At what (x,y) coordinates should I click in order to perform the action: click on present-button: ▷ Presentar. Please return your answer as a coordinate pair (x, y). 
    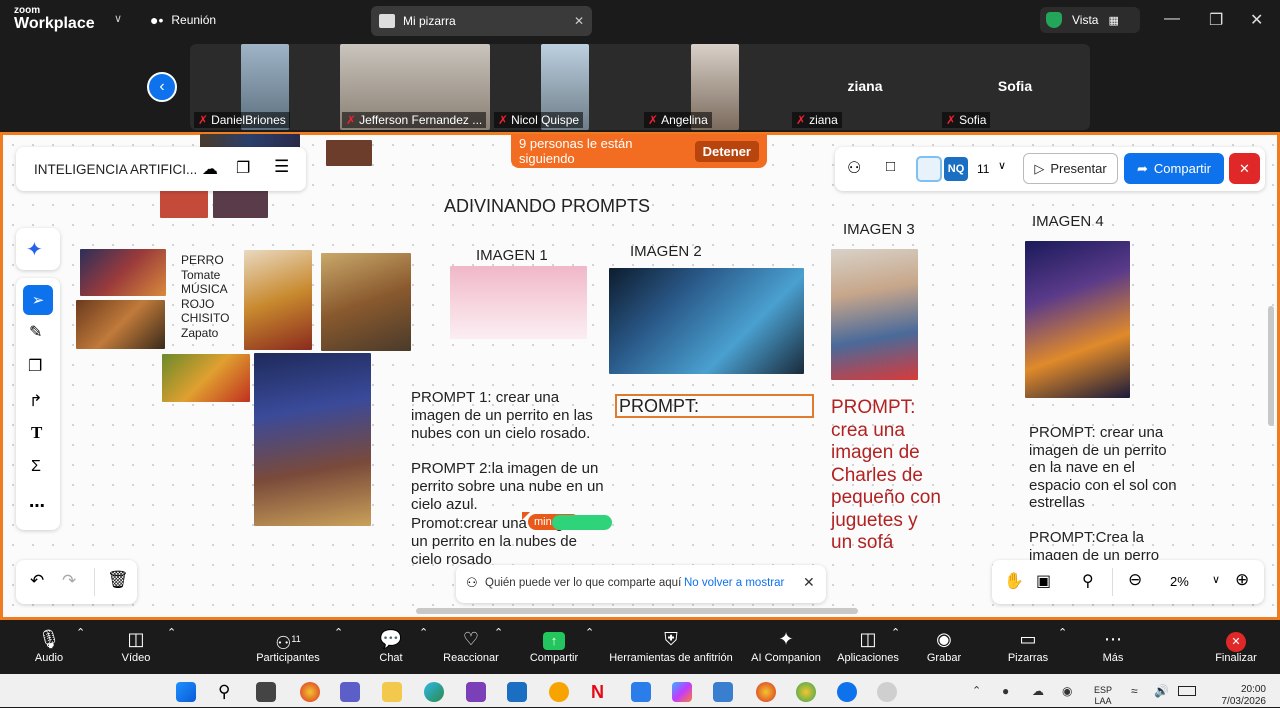
    Looking at the image, I should click on (1070, 168).